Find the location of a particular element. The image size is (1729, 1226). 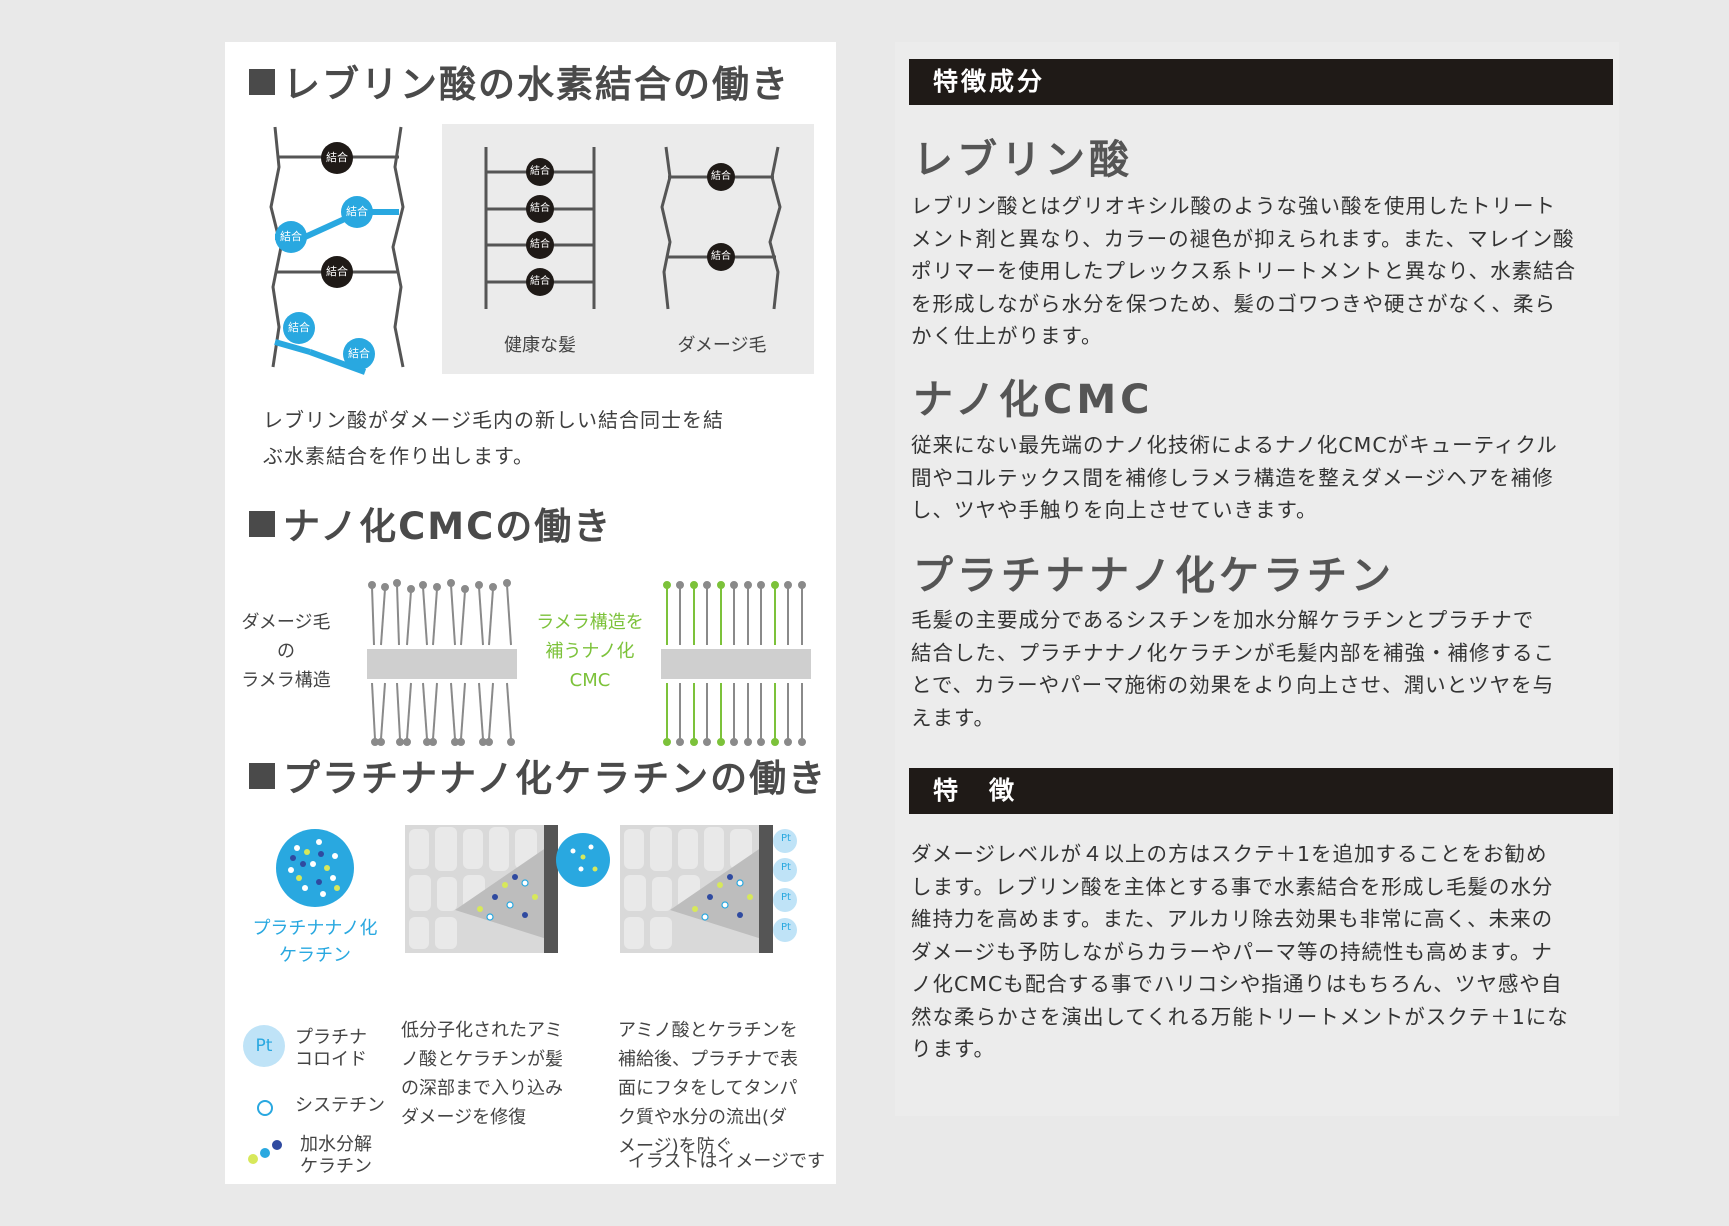

damaged-lamella-diagram is located at coordinates (442, 662).